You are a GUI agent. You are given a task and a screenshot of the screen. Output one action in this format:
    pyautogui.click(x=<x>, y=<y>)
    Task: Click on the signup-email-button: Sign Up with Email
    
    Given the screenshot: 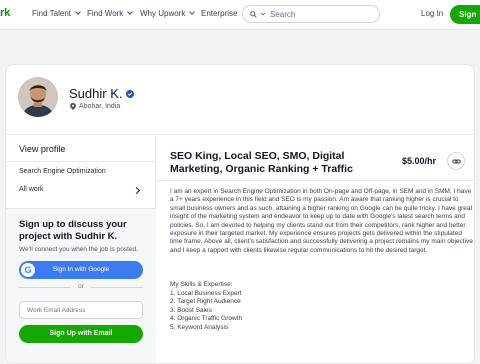 What is the action you would take?
    pyautogui.click(x=81, y=334)
    